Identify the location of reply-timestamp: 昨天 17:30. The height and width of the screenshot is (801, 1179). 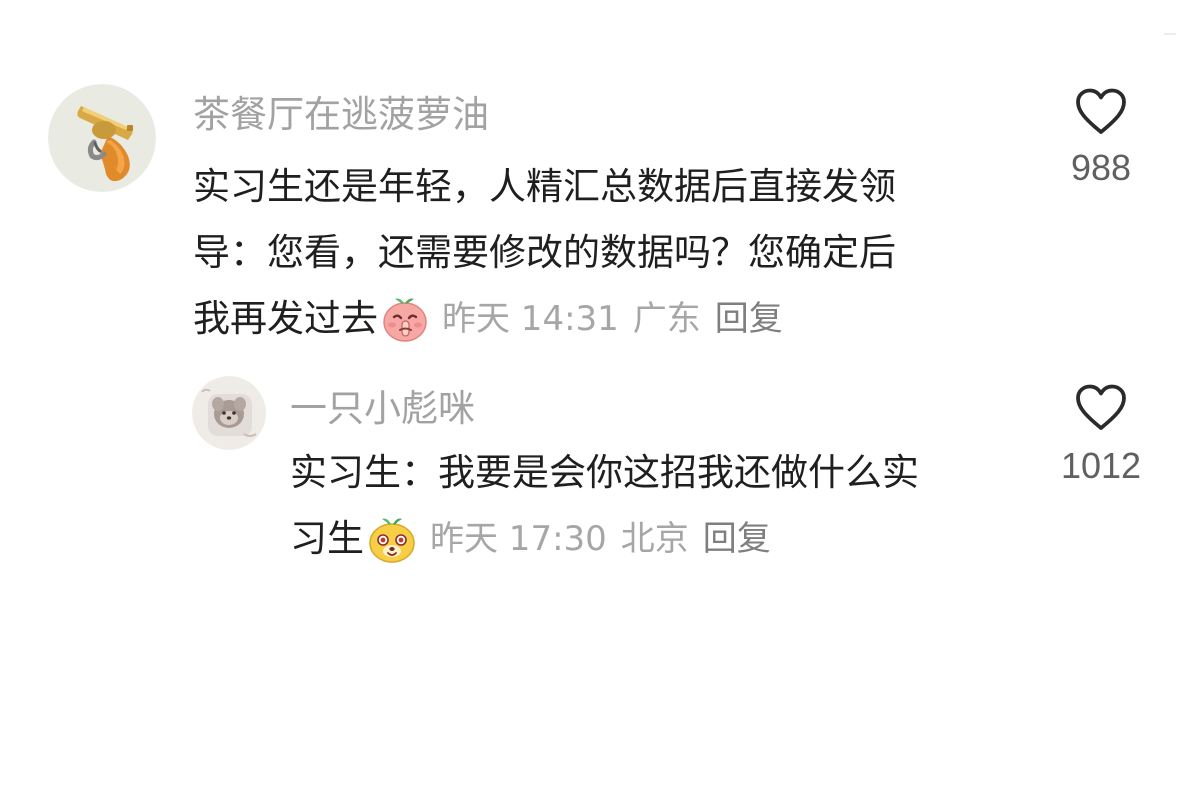
(518, 539).